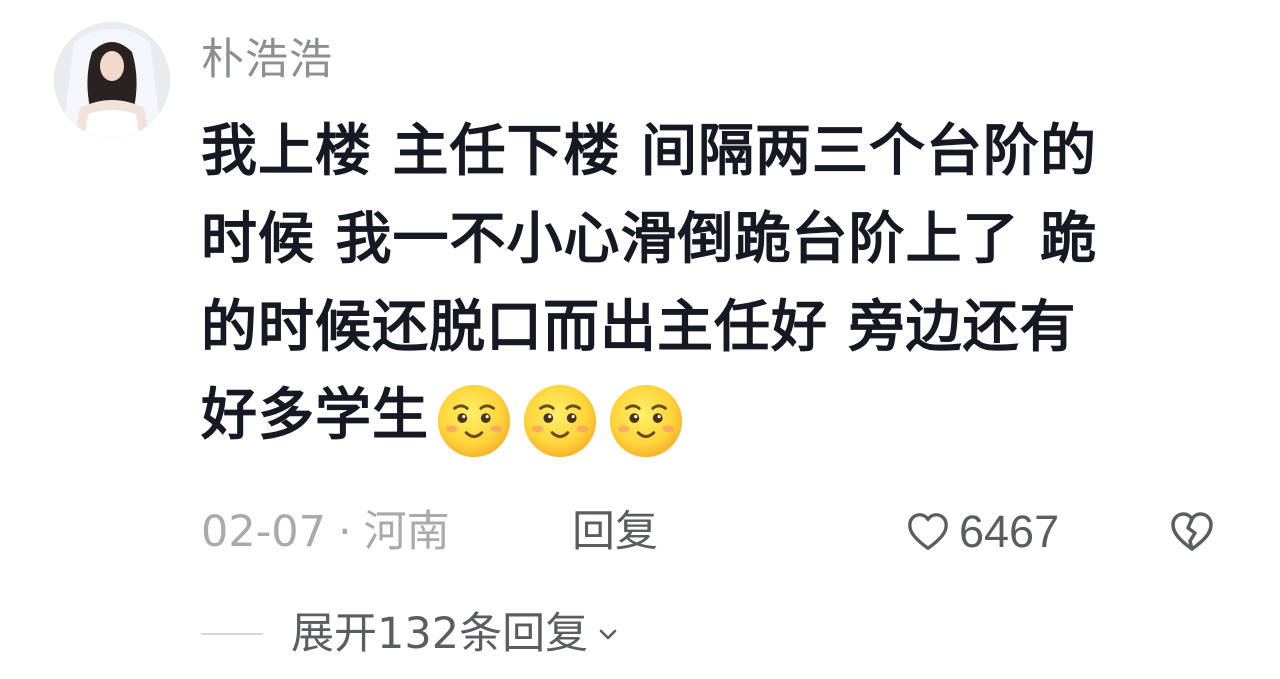 This screenshot has width=1280, height=679. I want to click on comment-meta: 02-07 · 河南, so click(325, 532).